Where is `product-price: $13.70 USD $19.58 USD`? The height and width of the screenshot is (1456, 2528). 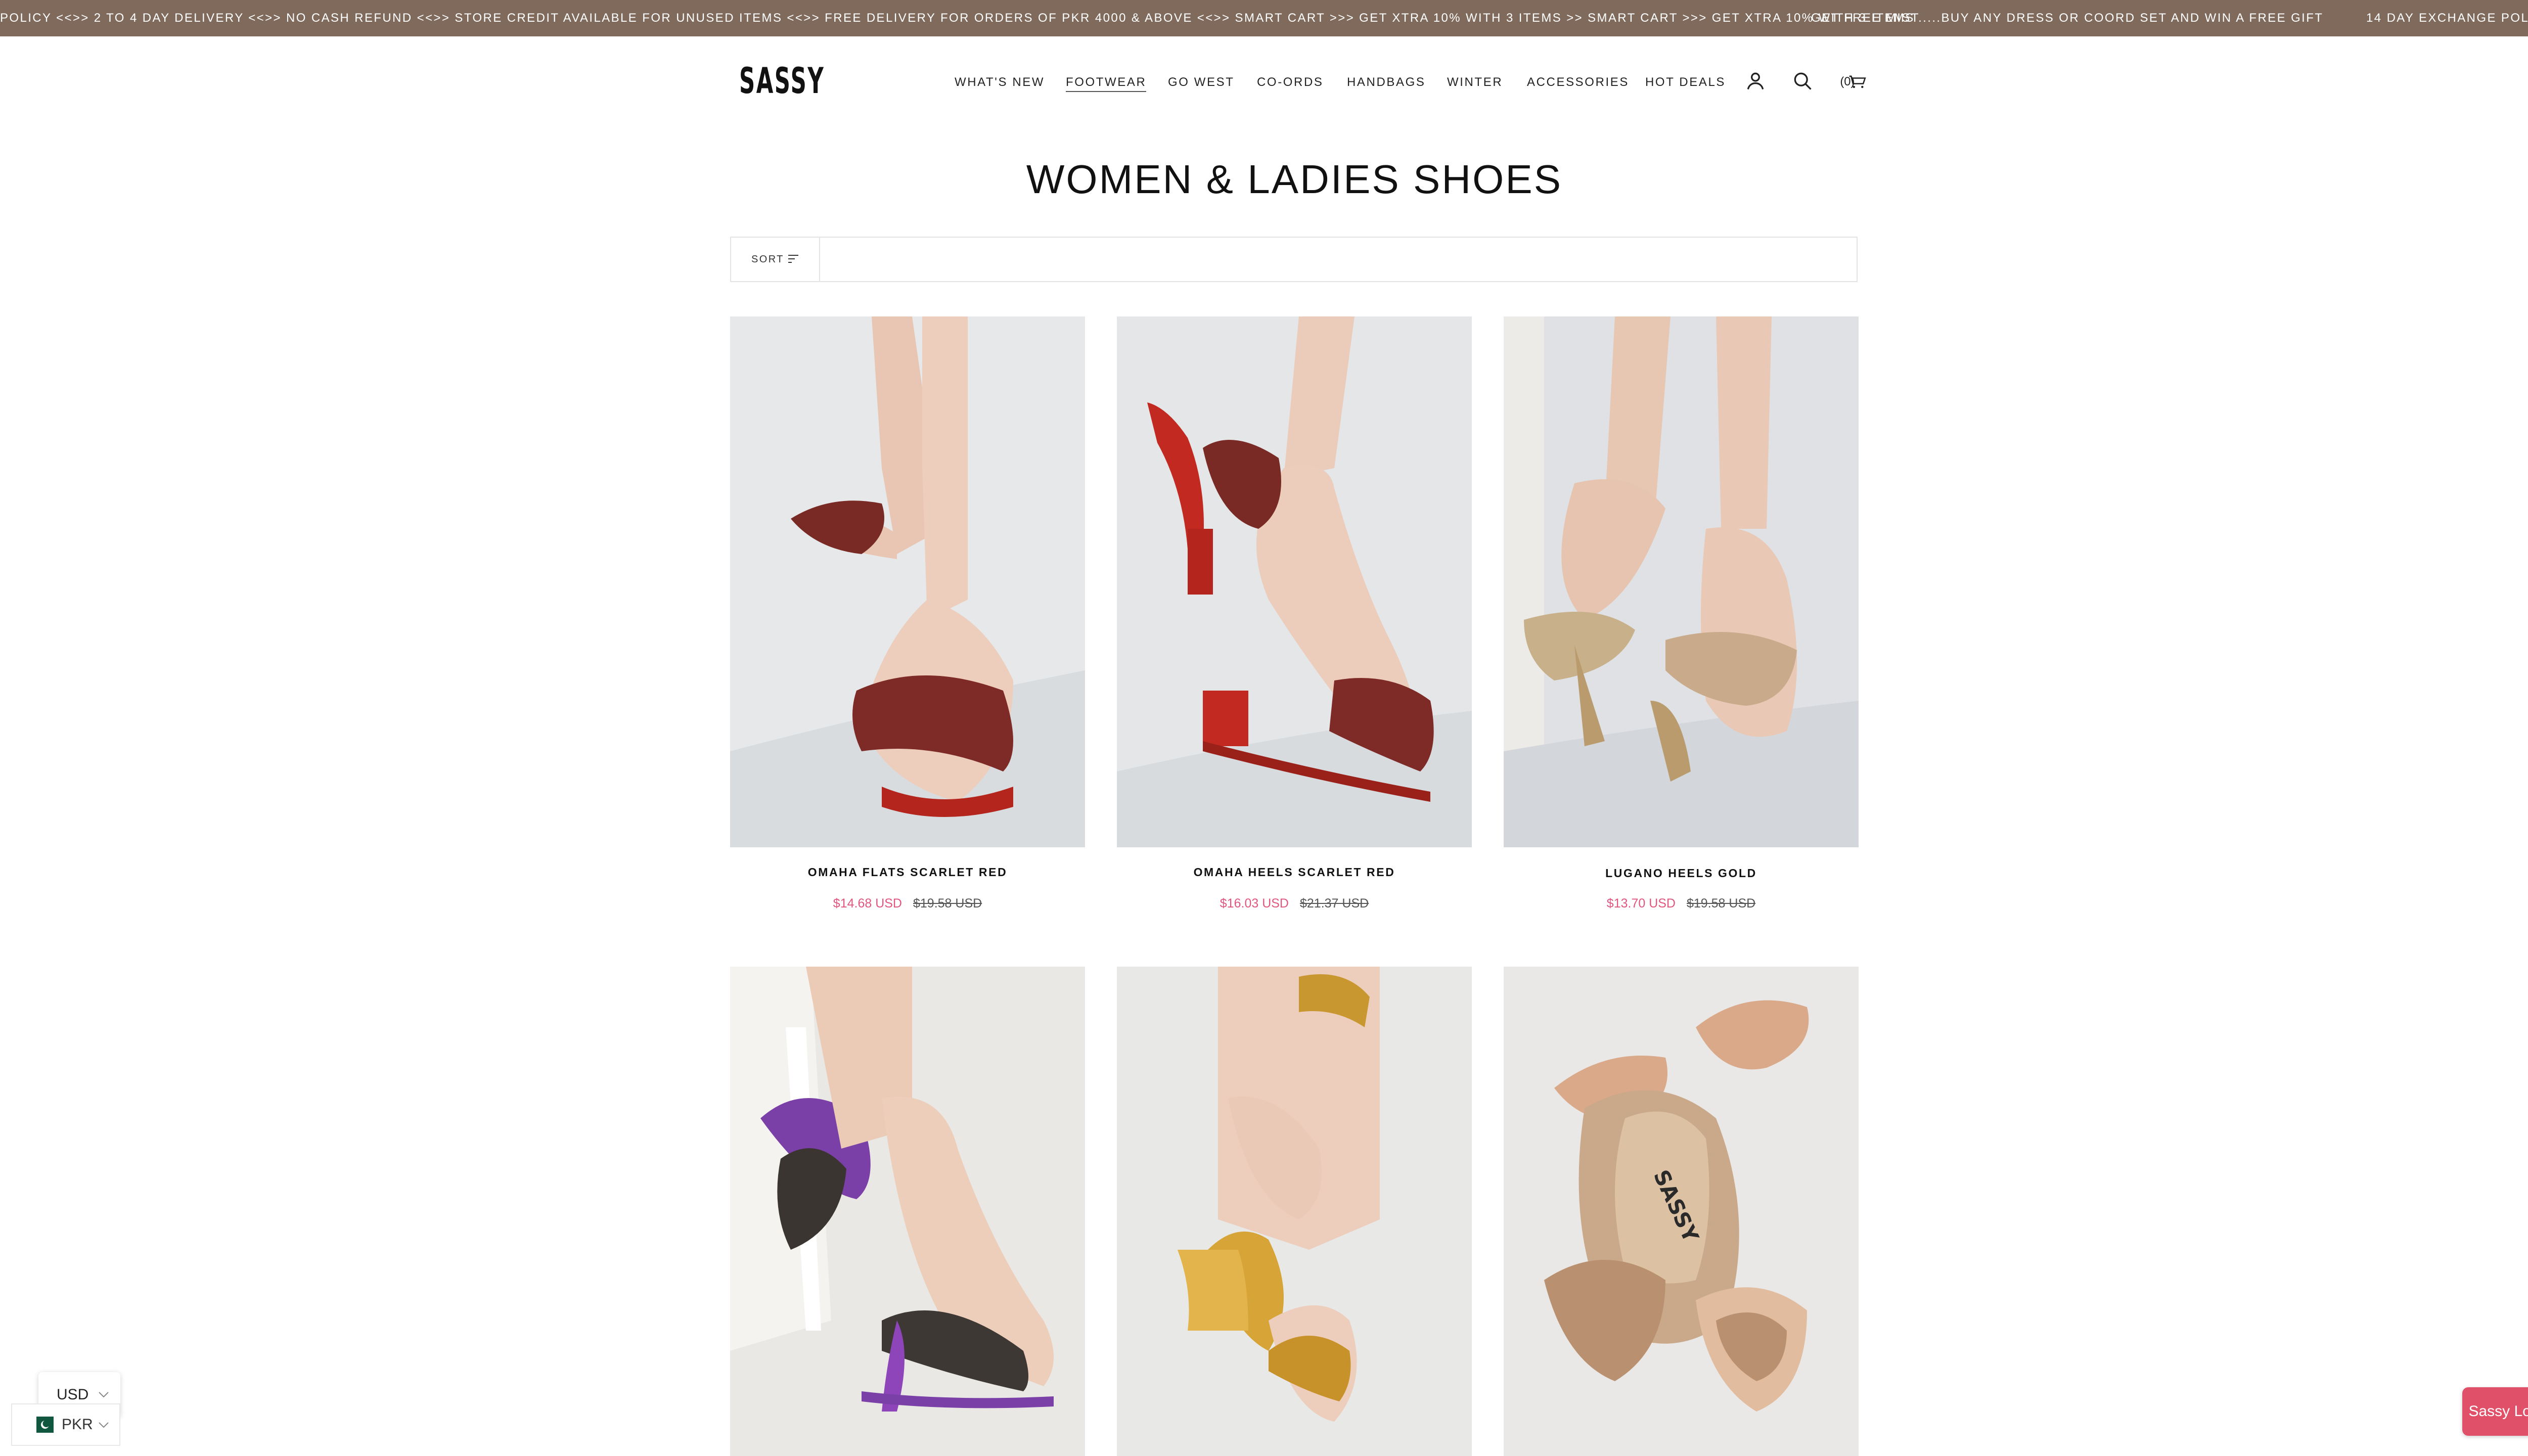 product-price: $13.70 USD $19.58 USD is located at coordinates (1682, 903).